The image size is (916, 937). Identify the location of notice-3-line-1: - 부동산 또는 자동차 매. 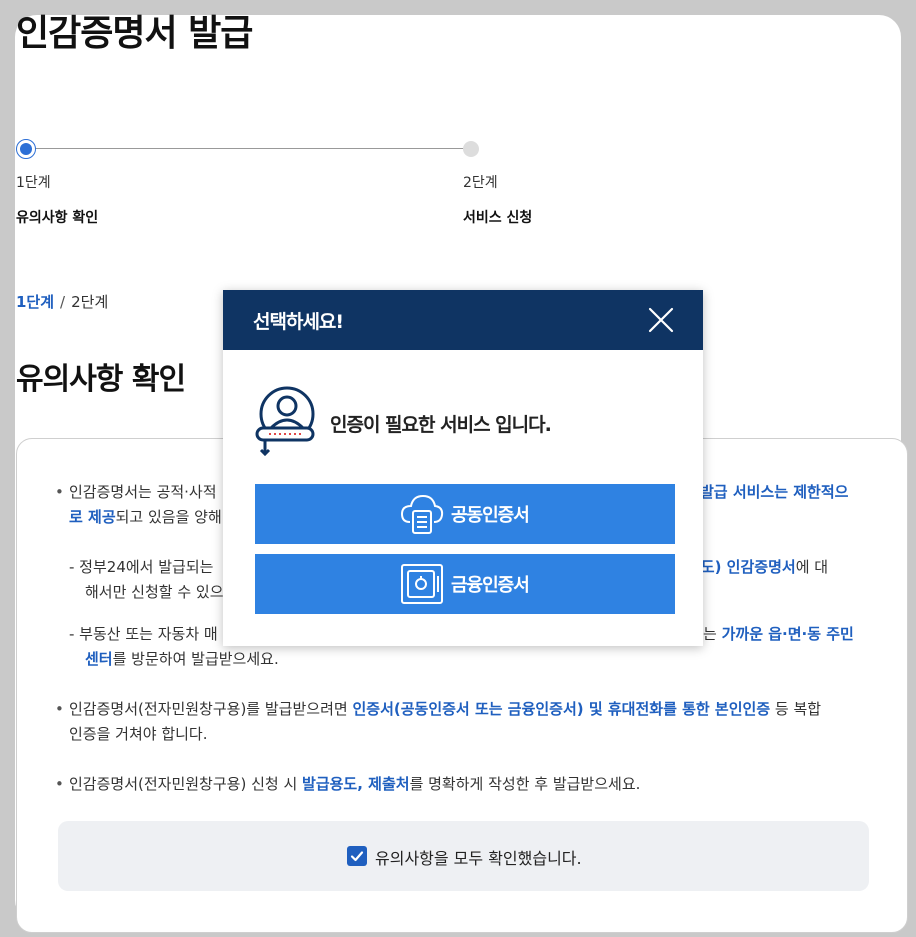
(143, 634).